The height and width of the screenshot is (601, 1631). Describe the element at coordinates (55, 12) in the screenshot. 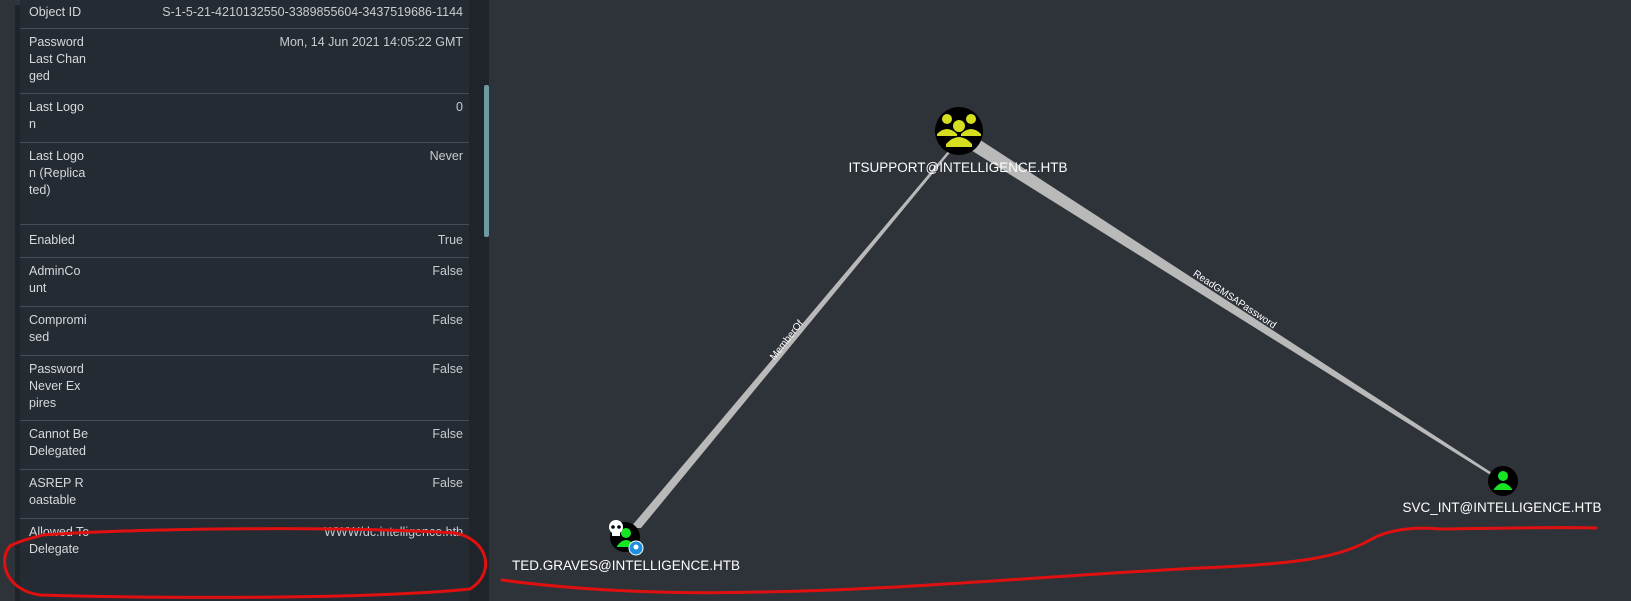

I see `property-label: Object ID` at that location.